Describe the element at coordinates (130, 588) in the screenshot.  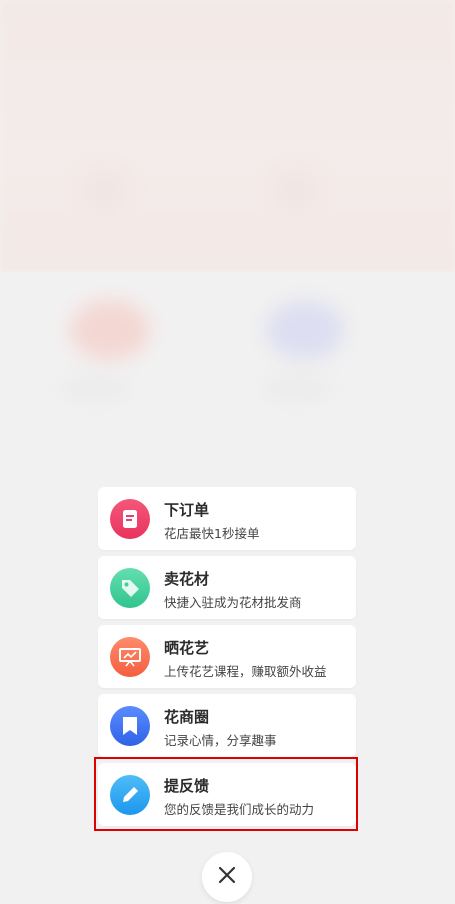
I see `tag-icon` at that location.